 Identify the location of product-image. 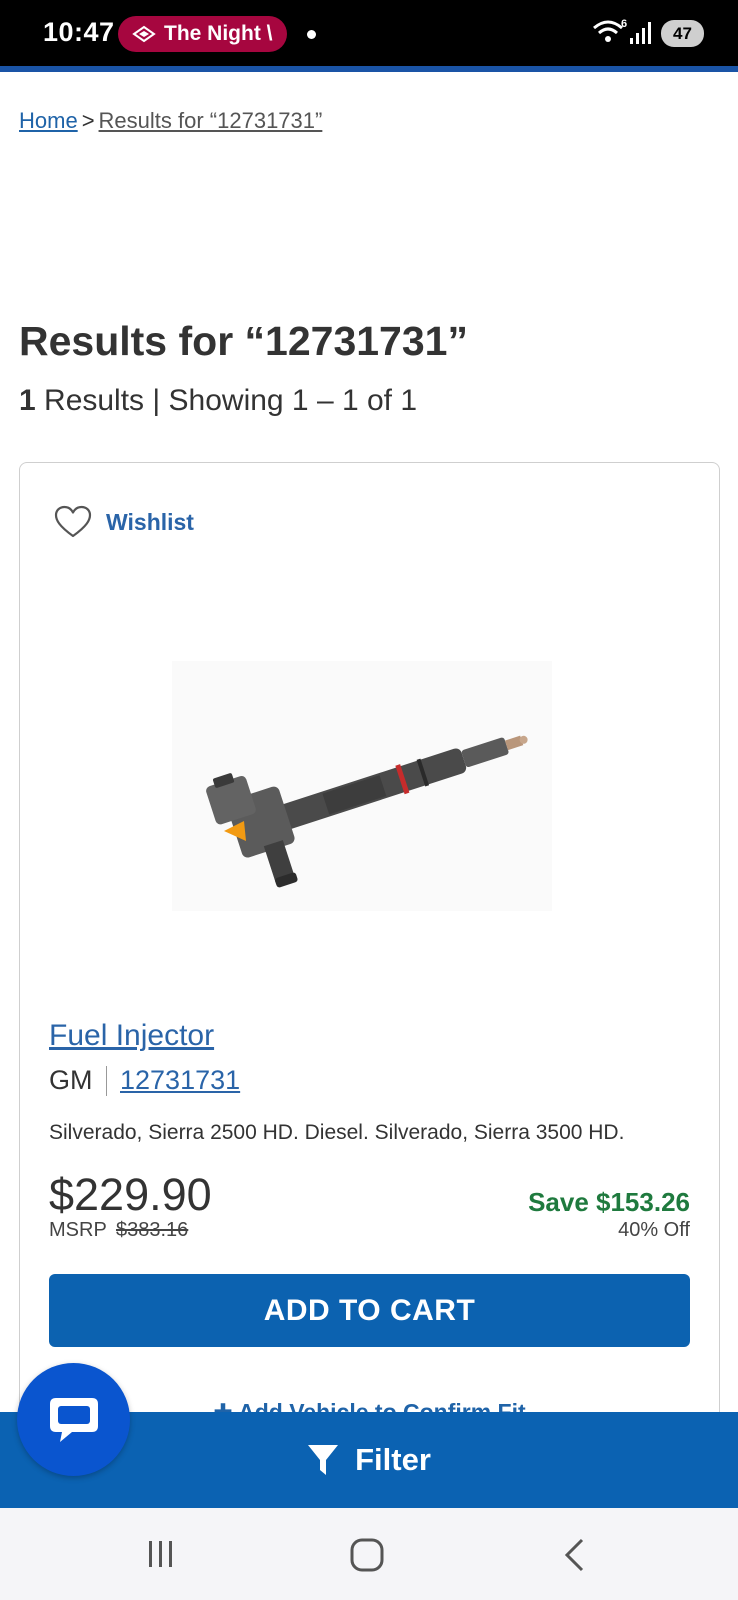
(362, 786).